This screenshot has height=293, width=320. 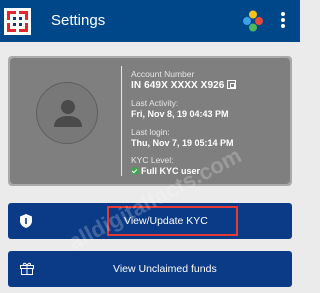 I want to click on bank-logo-icon, so click(x=17, y=21).